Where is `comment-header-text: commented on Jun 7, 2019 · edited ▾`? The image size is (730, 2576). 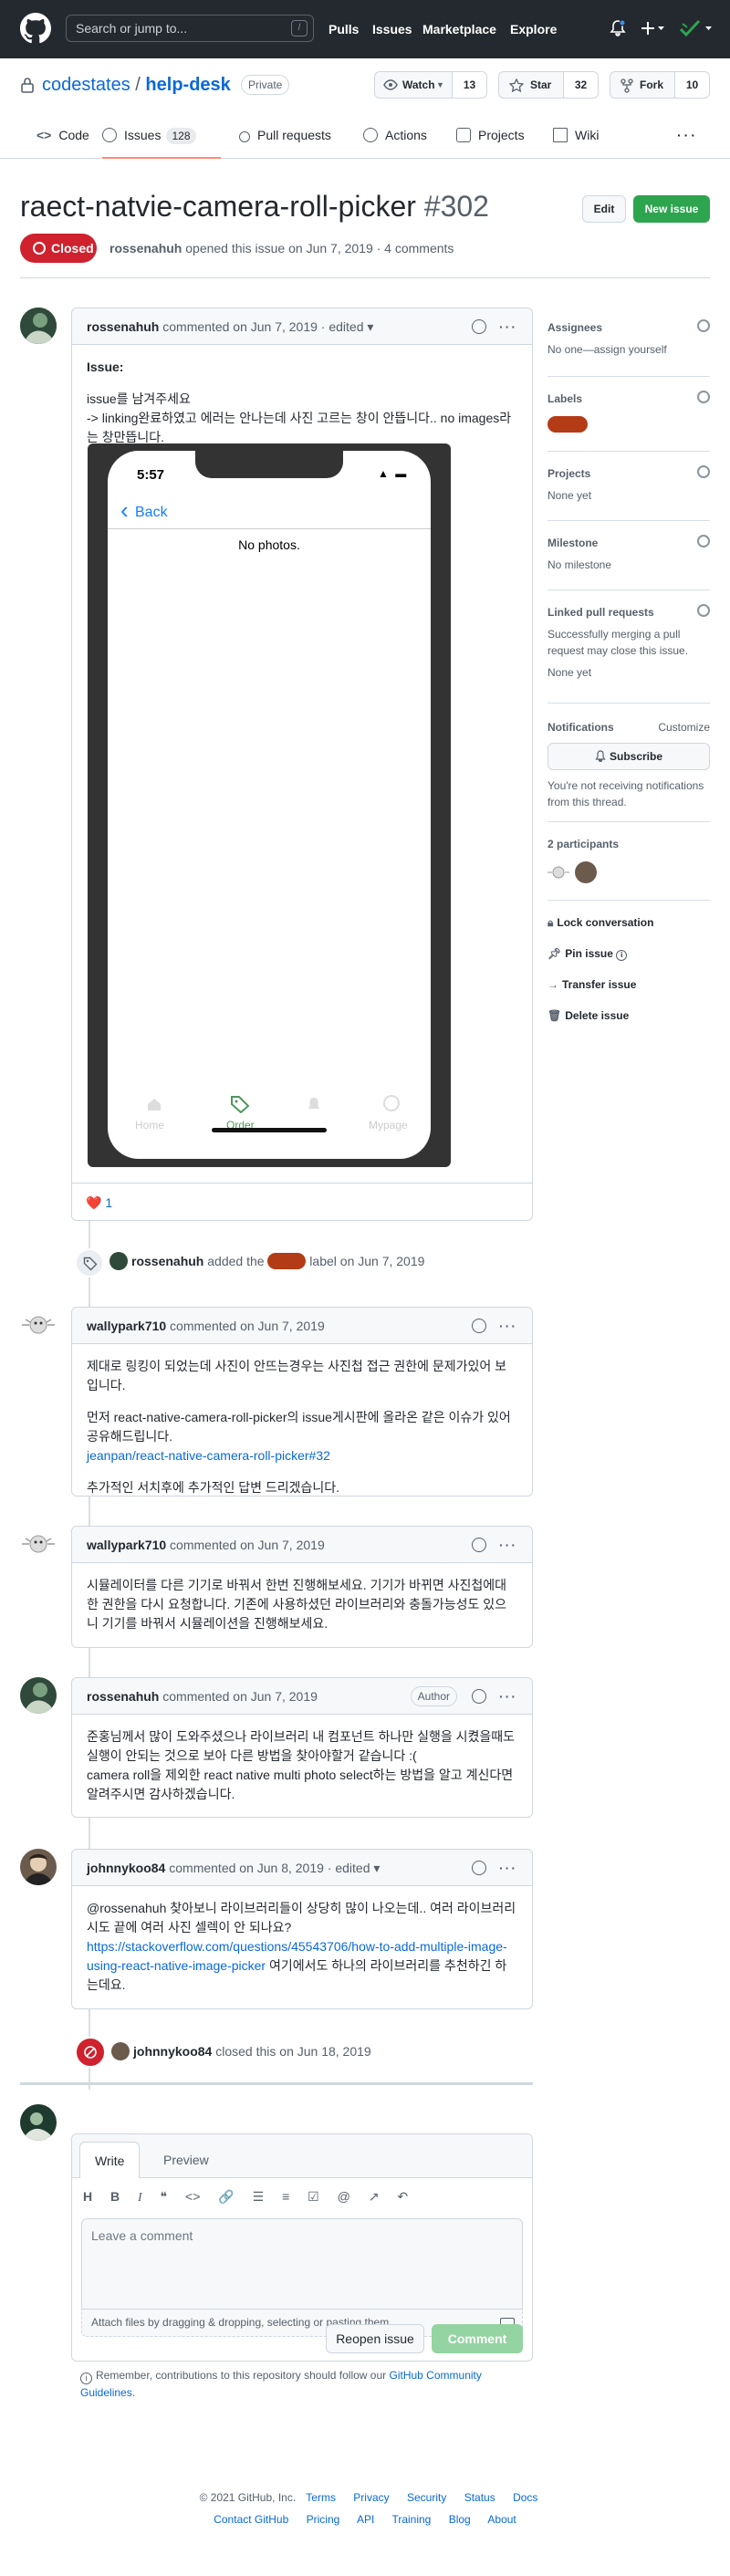
comment-header-text: commented on Jun 7, 2019 · edited ▾ is located at coordinates (266, 326).